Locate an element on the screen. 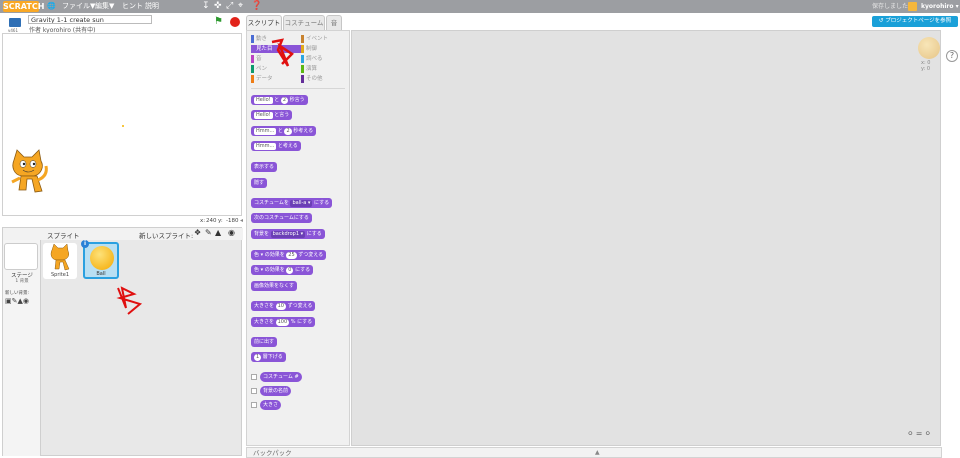 The width and height of the screenshot is (960, 458). block-change-size: 大きさを 10 ずつ変える is located at coordinates (283, 306).